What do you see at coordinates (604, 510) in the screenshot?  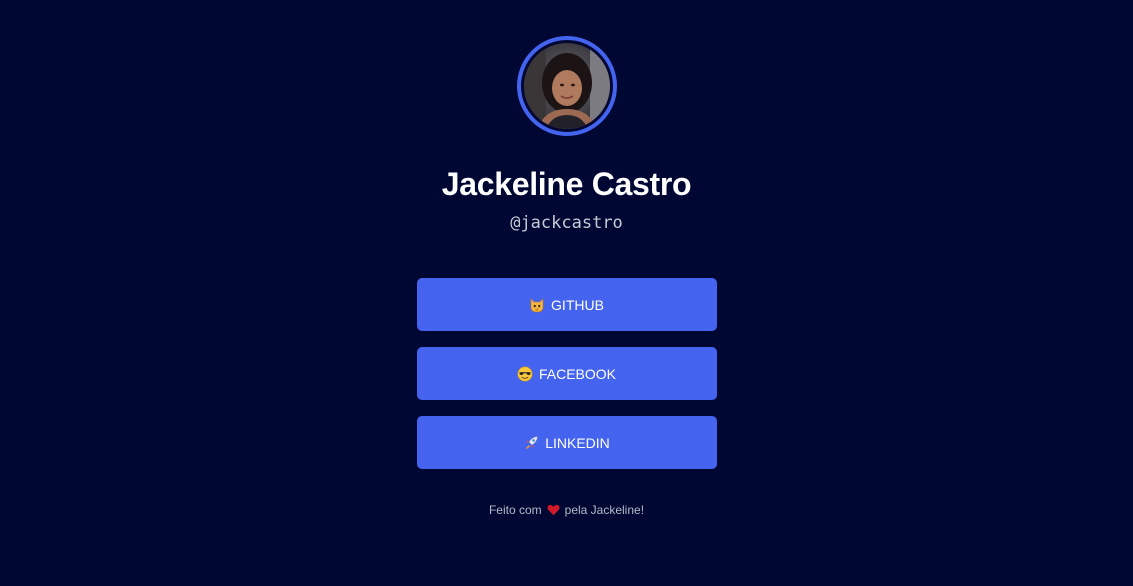 I see `footer-suffix: pela Jackeline!` at bounding box center [604, 510].